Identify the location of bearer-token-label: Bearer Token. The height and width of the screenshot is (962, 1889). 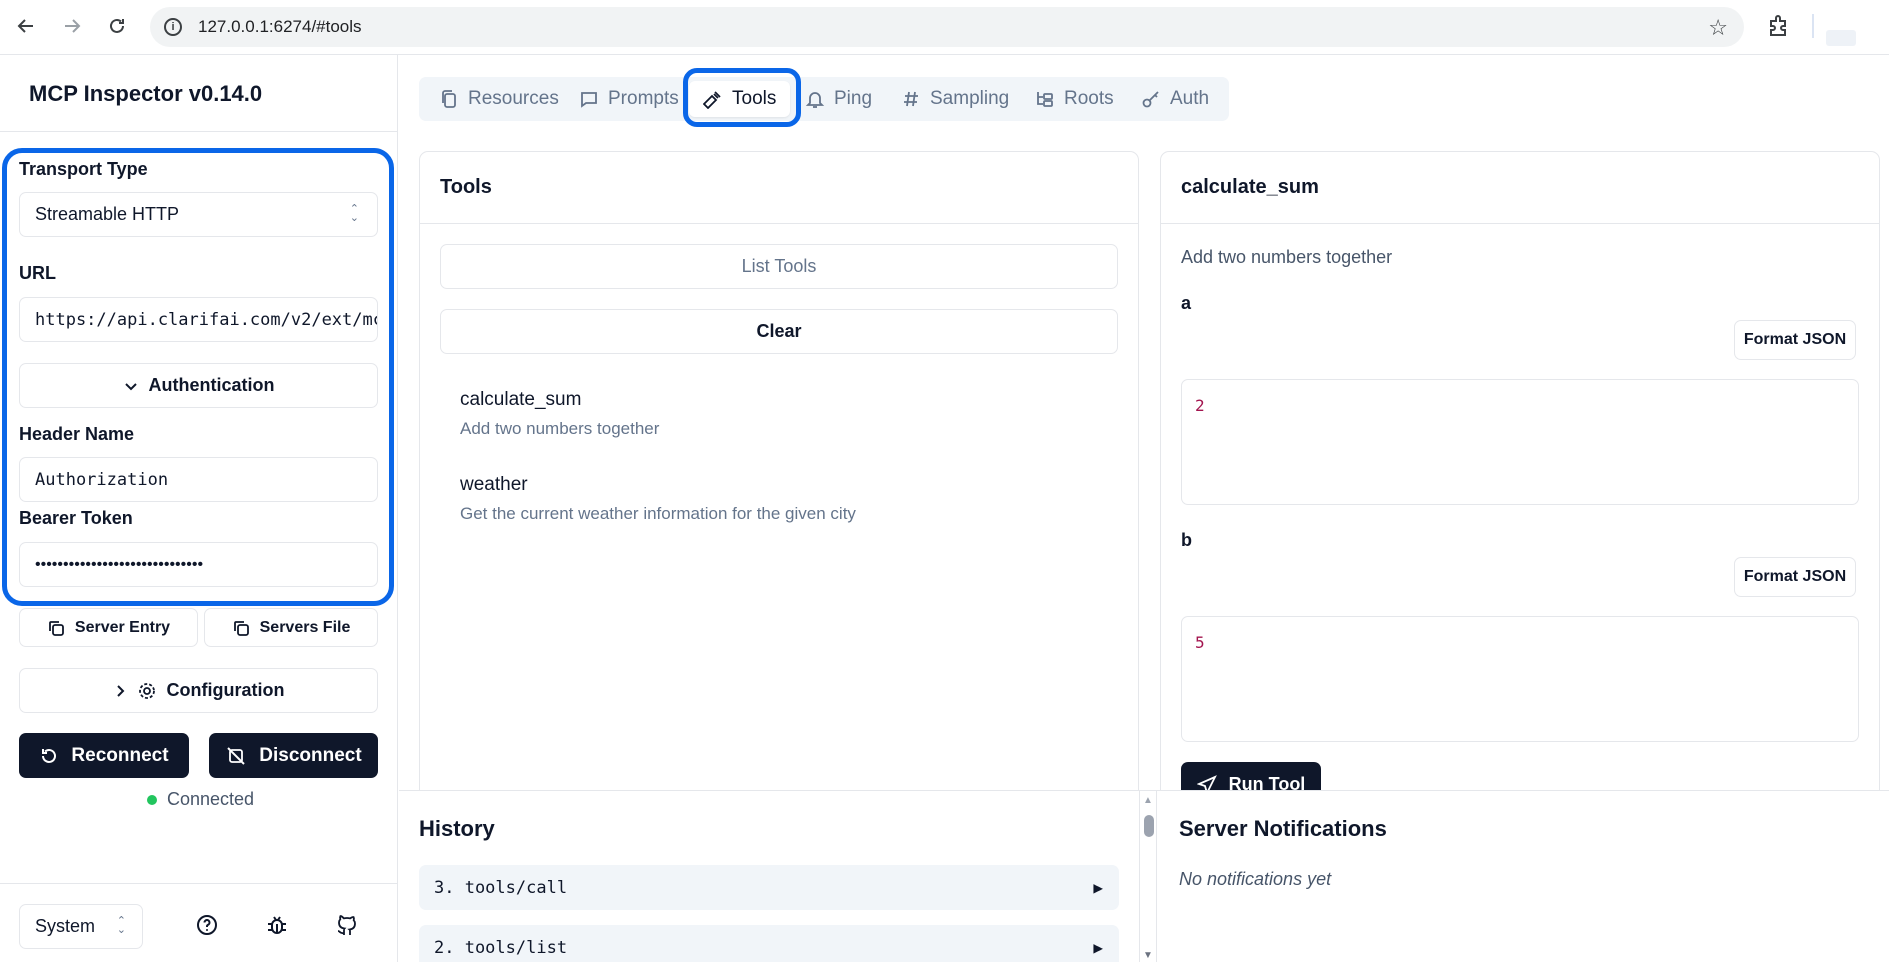
(76, 518).